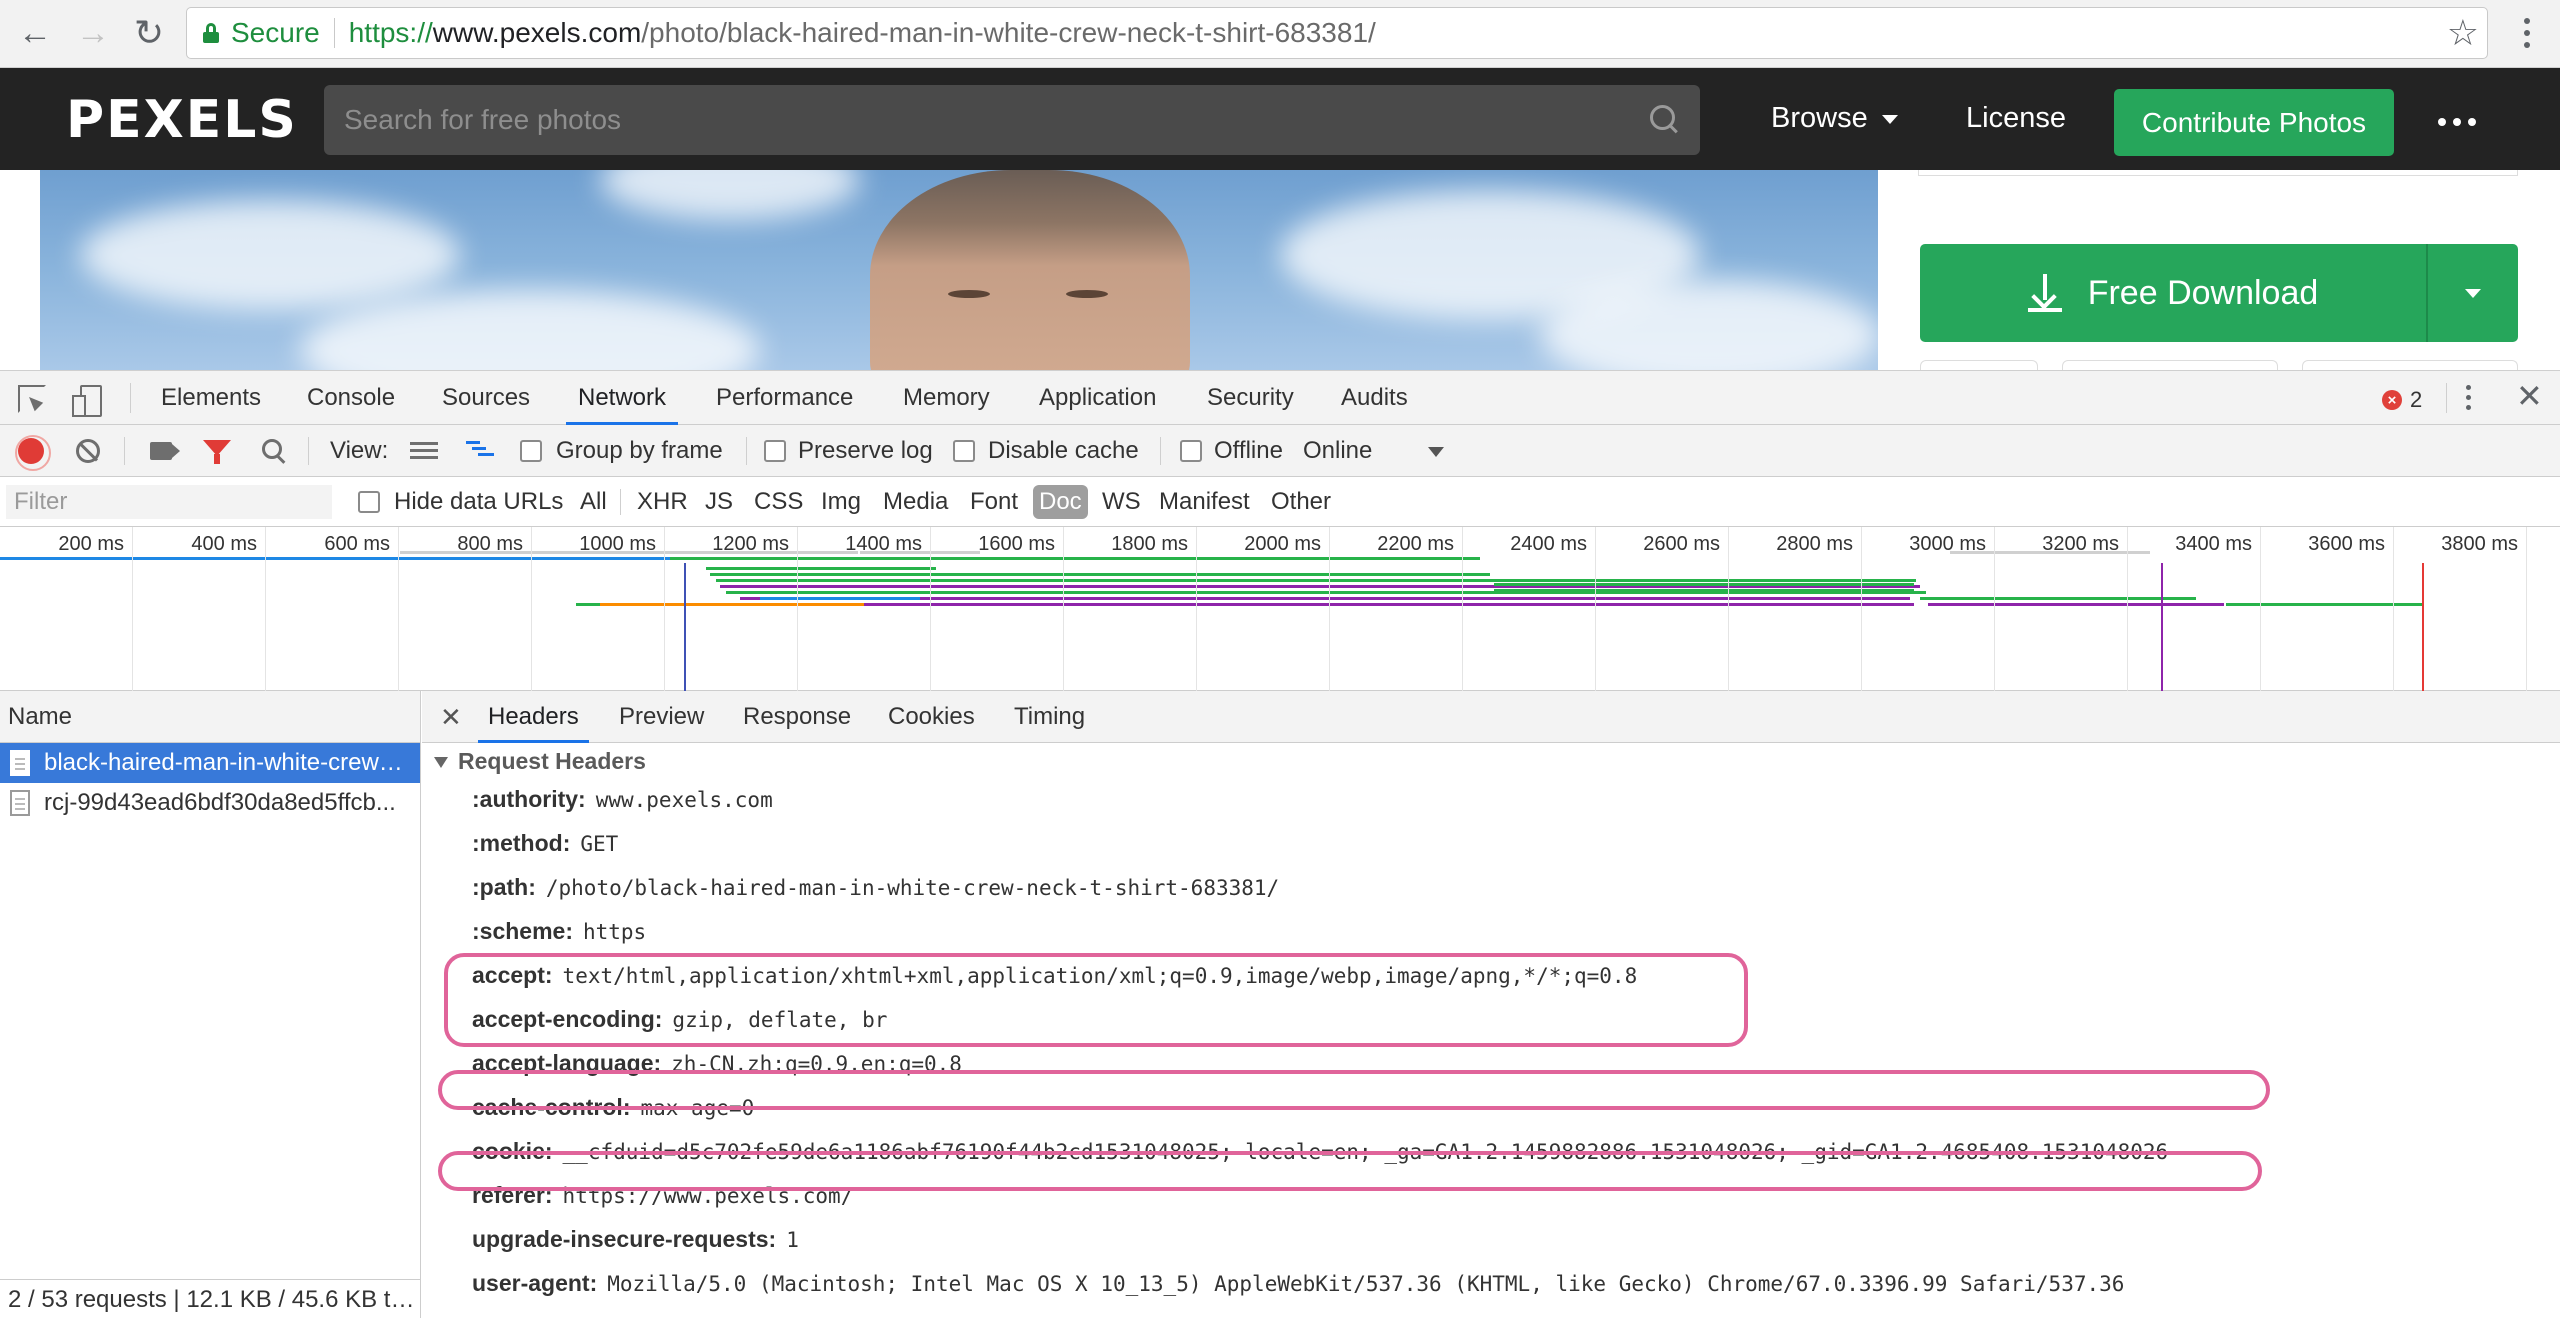 The image size is (2560, 1318). What do you see at coordinates (1415, 544) in the screenshot?
I see `timeline-tick-label: 2200 ms` at bounding box center [1415, 544].